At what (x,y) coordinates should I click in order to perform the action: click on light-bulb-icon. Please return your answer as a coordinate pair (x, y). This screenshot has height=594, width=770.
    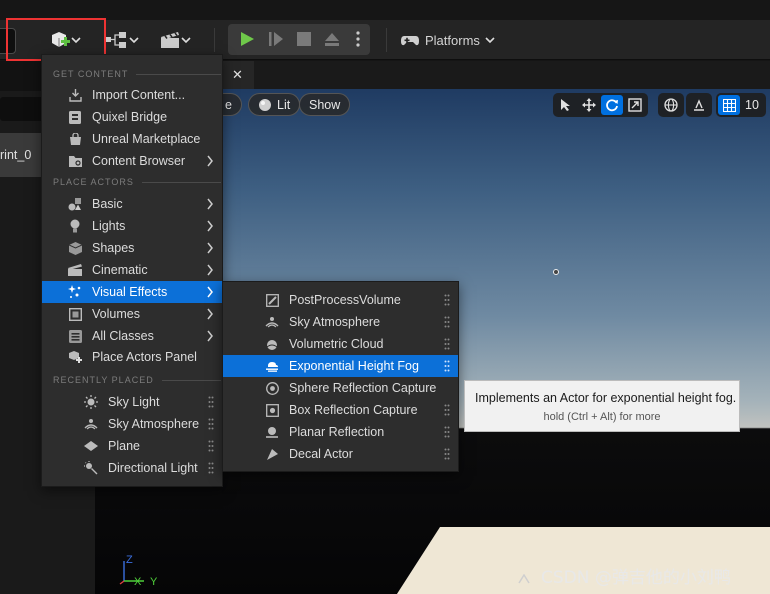
    Looking at the image, I should click on (75, 226).